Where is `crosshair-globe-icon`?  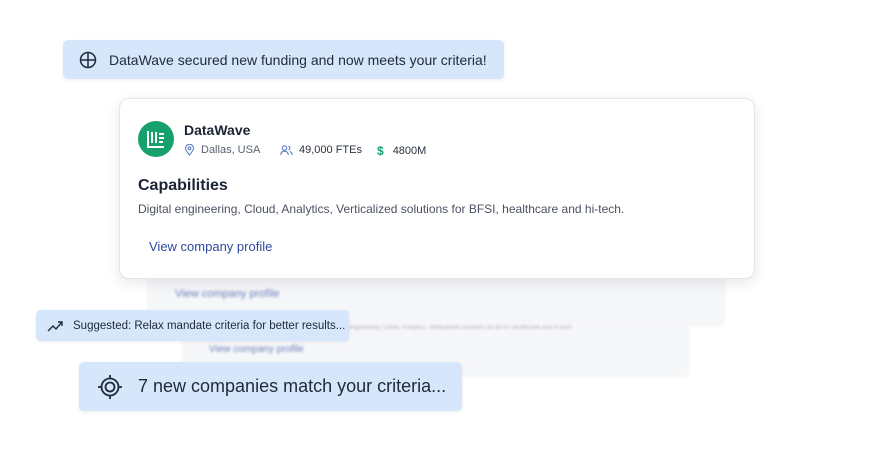 crosshair-globe-icon is located at coordinates (88, 59).